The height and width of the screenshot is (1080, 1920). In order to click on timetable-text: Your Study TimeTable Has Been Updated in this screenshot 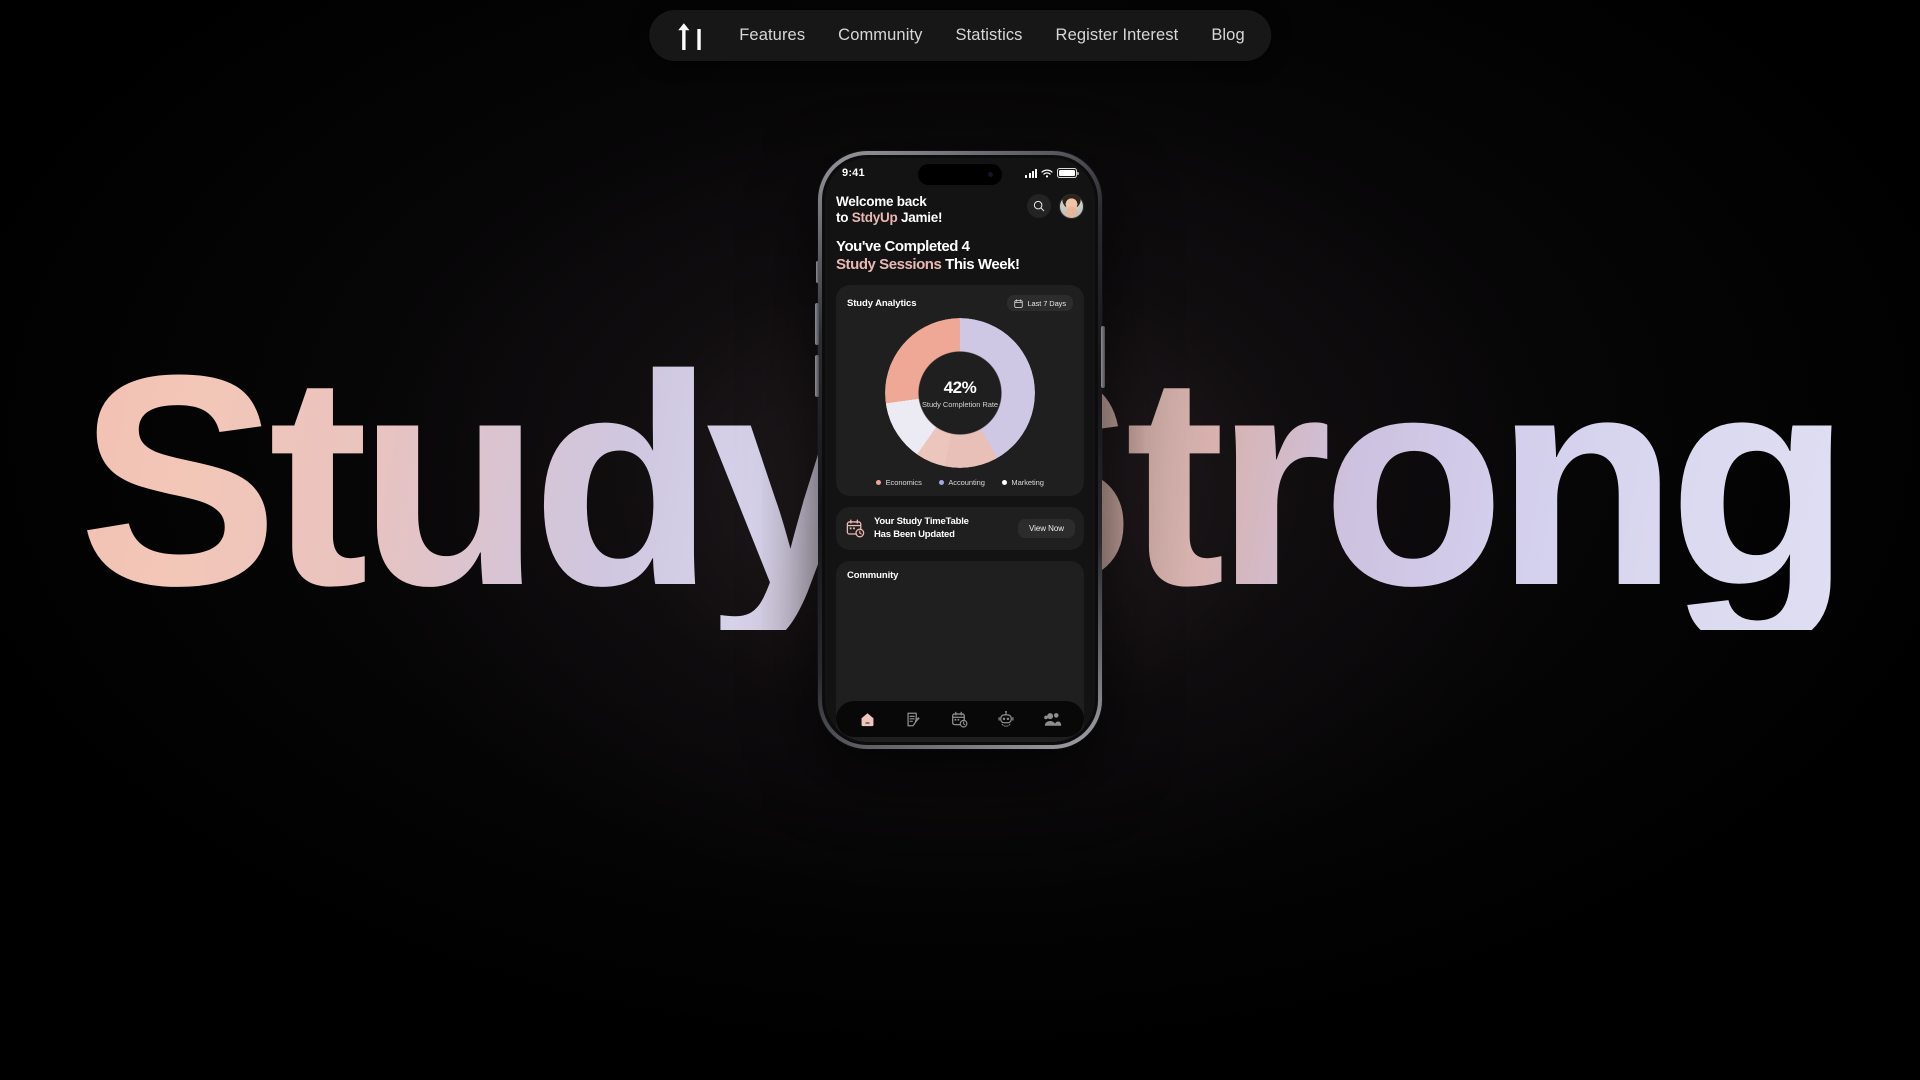, I will do `click(941, 528)`.